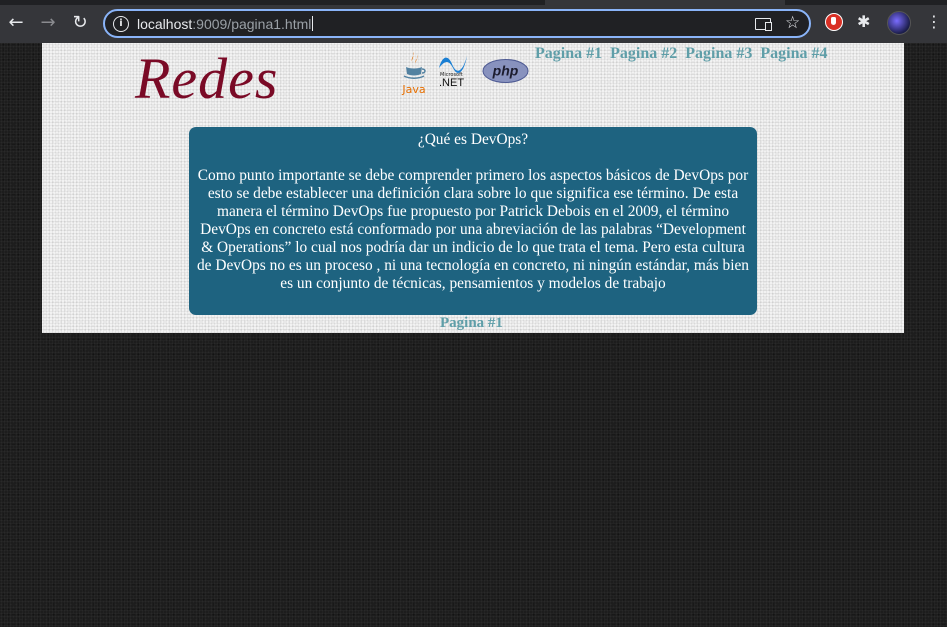 This screenshot has height=627, width=947. Describe the element at coordinates (451, 82) in the screenshot. I see `dotnet-label: .NET` at that location.